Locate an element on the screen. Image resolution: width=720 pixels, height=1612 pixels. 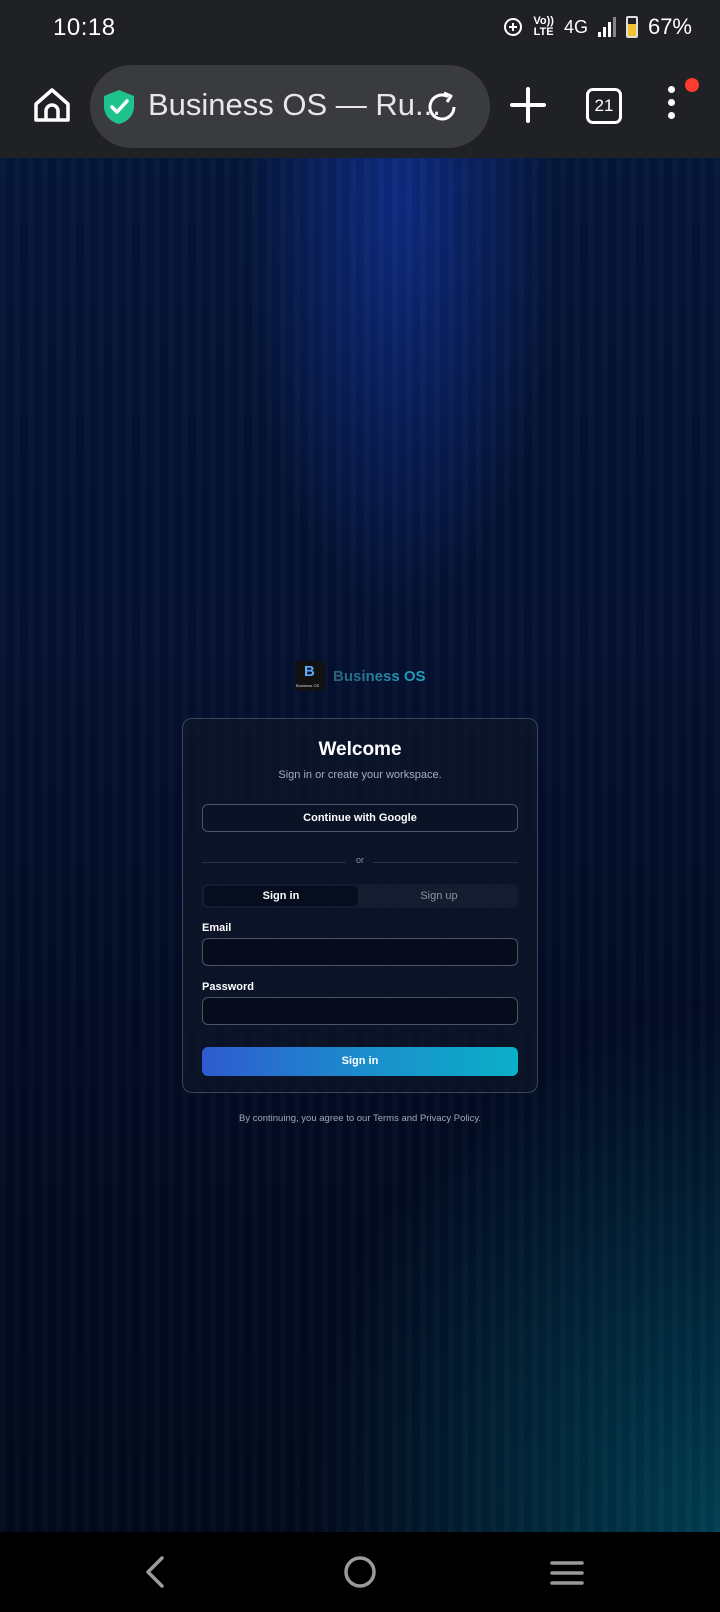
google-signin-button: Continue with Google is located at coordinates (360, 818).